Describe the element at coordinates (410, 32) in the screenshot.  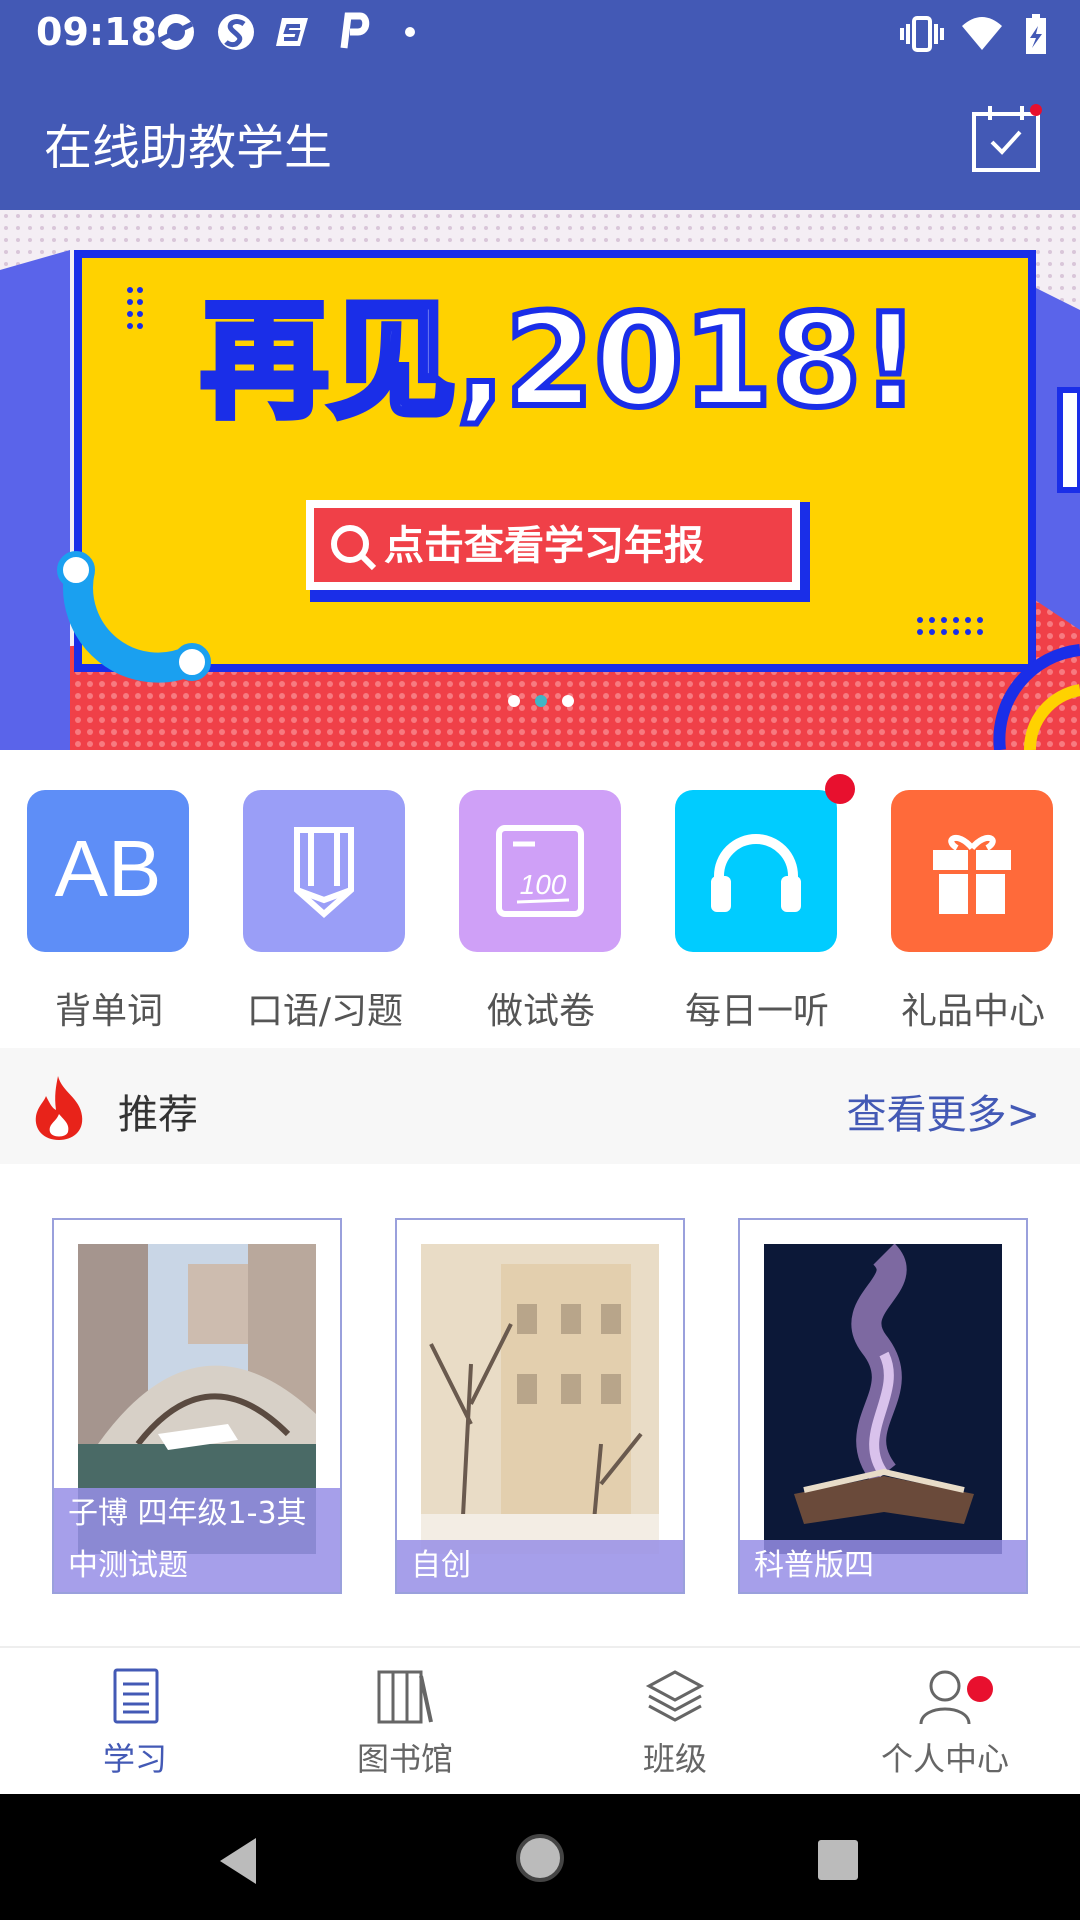
I see `dot-icon` at that location.